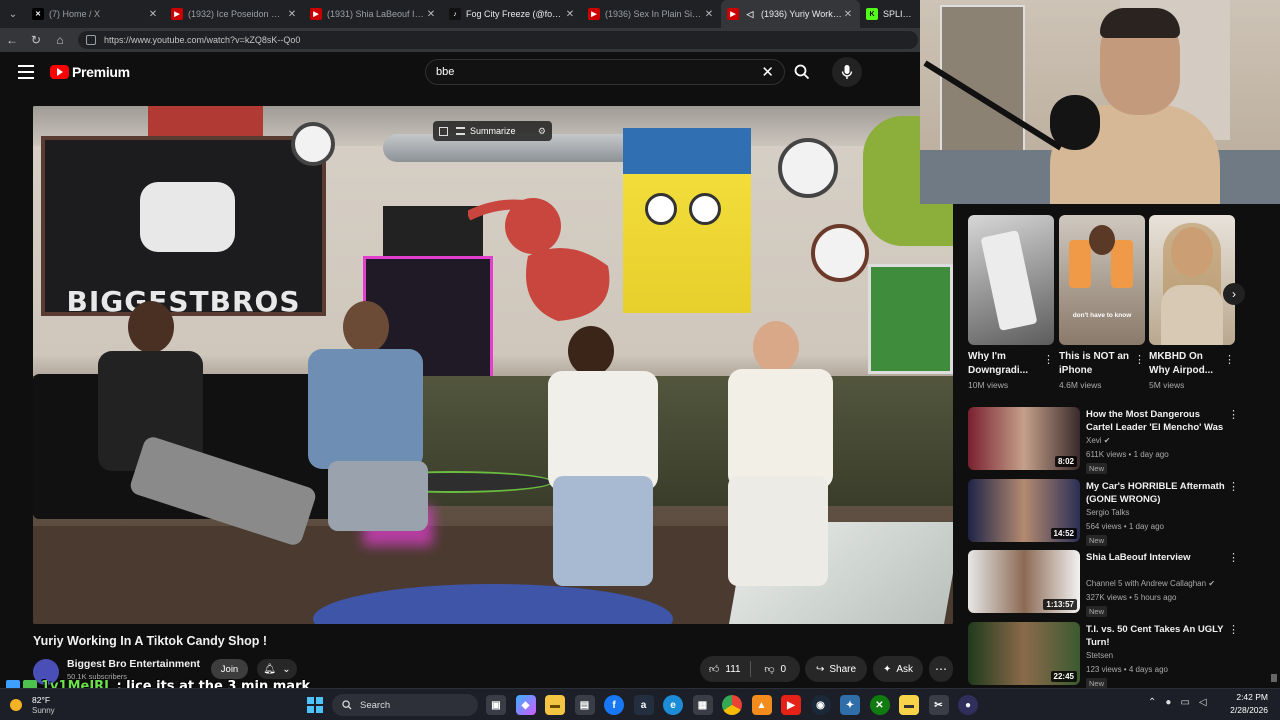 This screenshot has width=1280, height=720. I want to click on page-scrollbar, so click(1274, 444).